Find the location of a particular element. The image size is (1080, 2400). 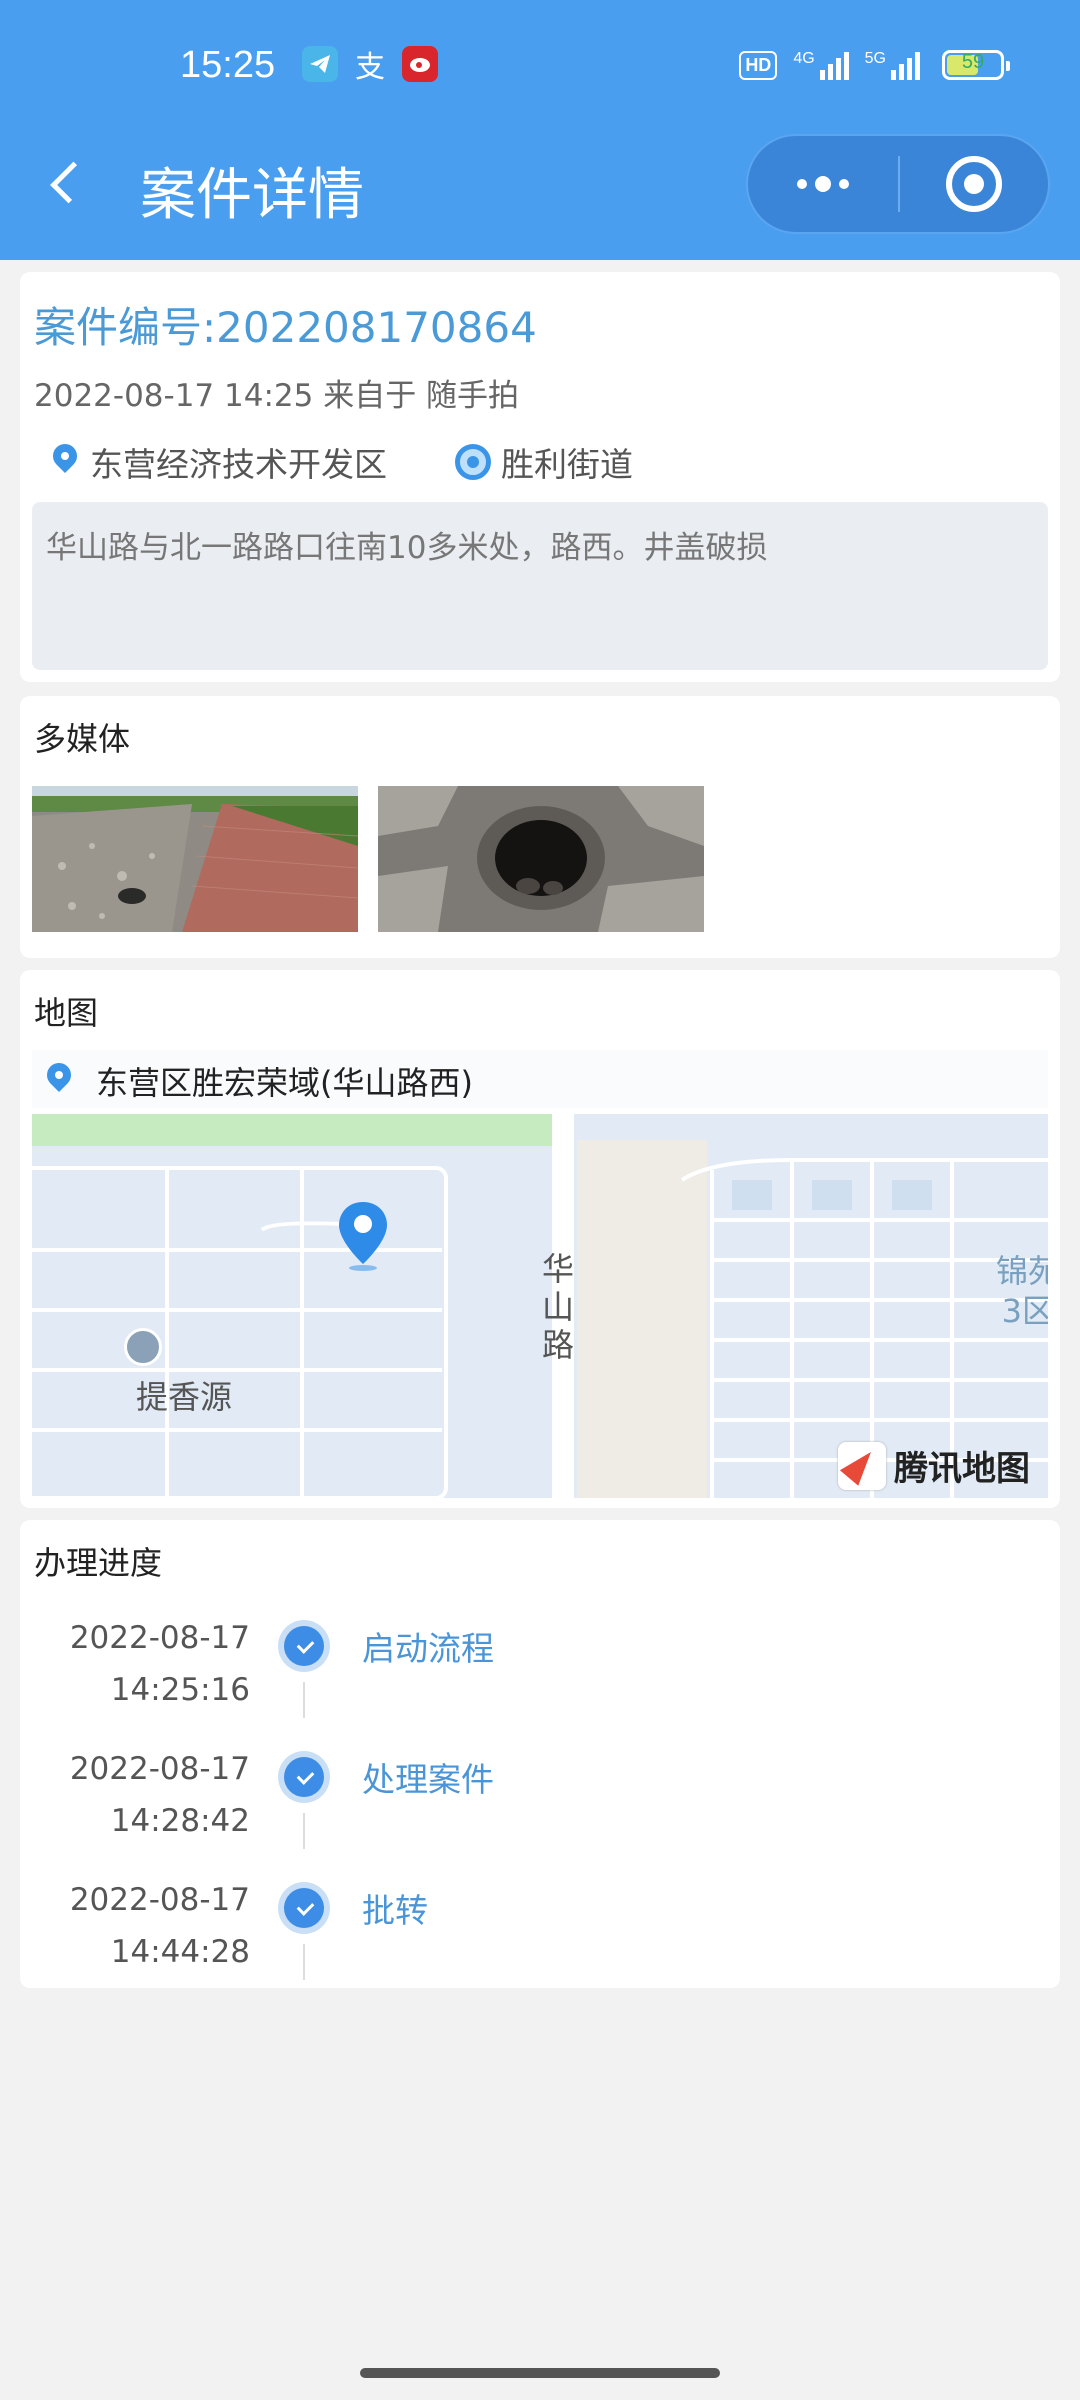

status-app-icons: 支 is located at coordinates (370, 65).